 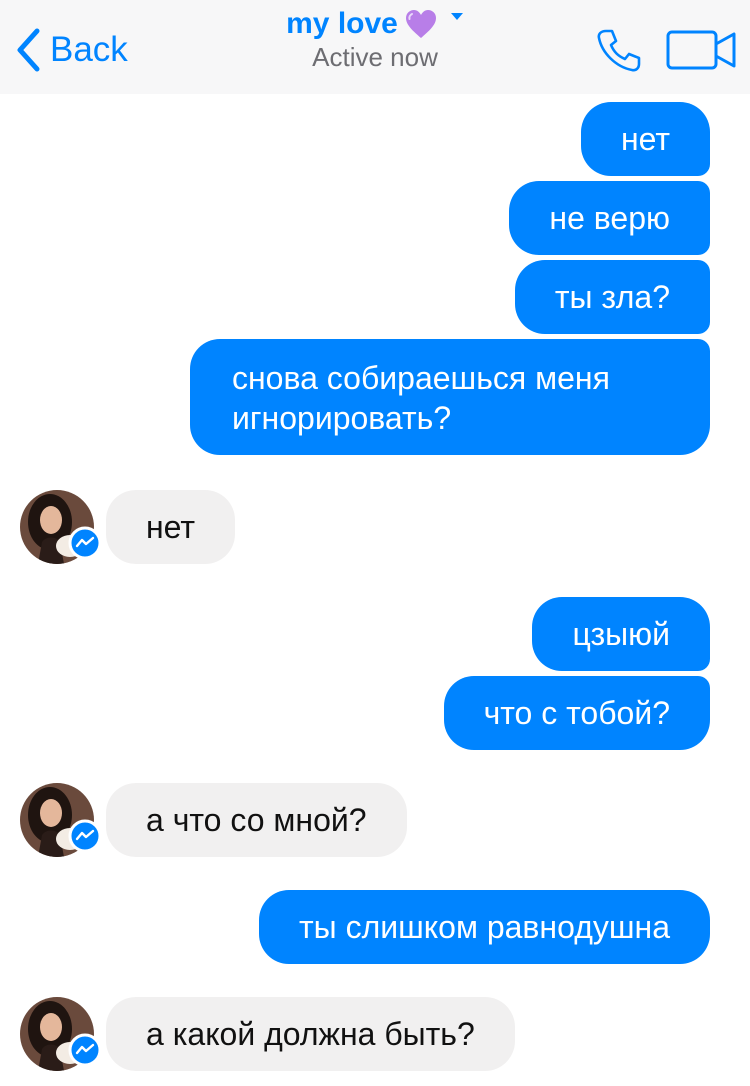 I want to click on back-label: Back, so click(x=89, y=49).